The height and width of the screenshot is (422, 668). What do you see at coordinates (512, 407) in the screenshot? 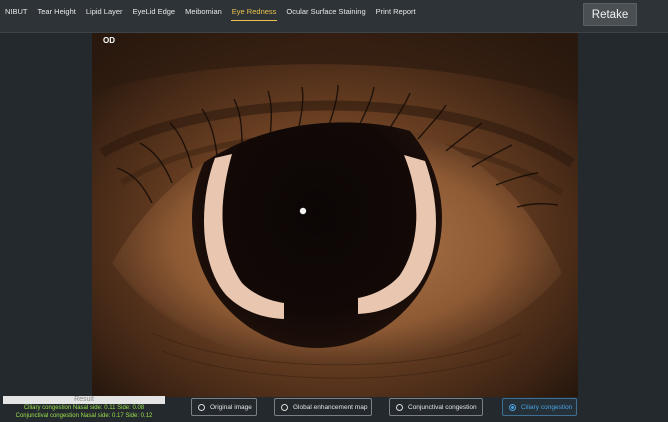
I see `radio-selected-icon` at bounding box center [512, 407].